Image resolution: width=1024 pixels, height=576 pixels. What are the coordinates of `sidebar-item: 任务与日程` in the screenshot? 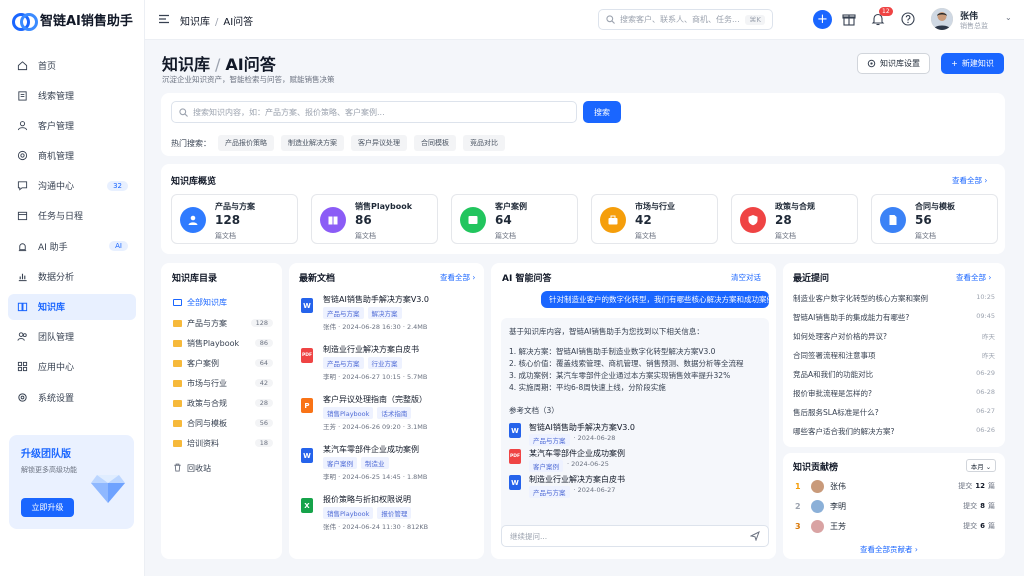 It's located at (72, 216).